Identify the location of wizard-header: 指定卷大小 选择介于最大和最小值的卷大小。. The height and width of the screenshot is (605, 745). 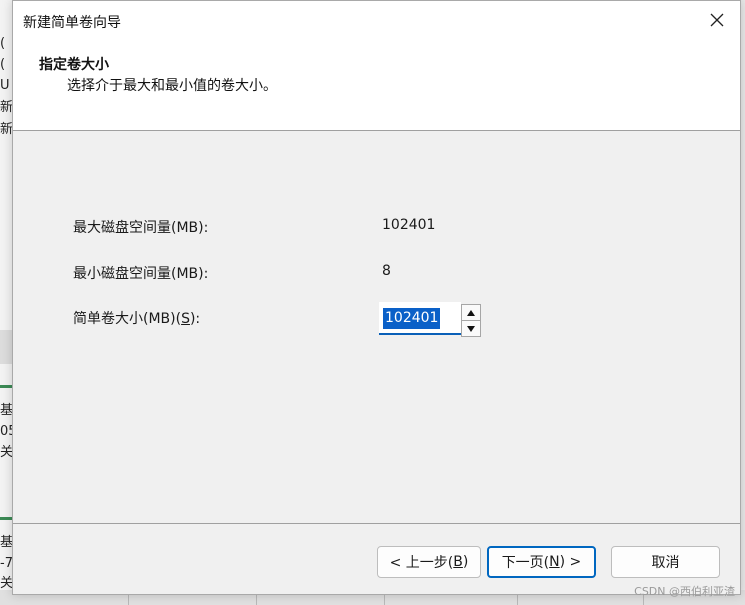
(376, 85).